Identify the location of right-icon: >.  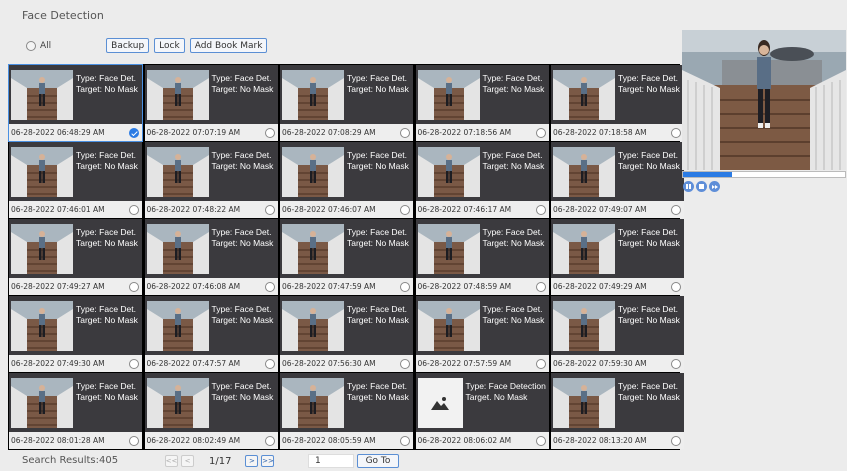
(252, 461).